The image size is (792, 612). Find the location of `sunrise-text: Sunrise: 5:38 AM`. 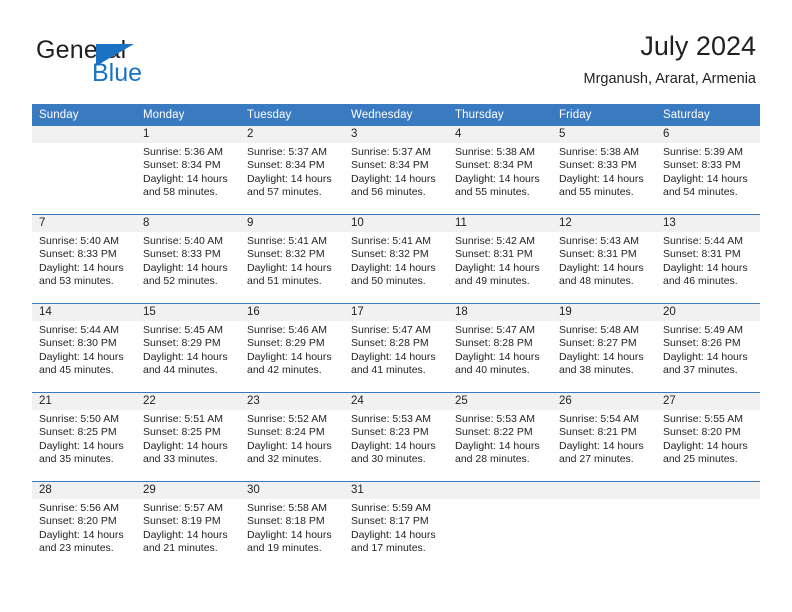

sunrise-text: Sunrise: 5:38 AM is located at coordinates (599, 152).